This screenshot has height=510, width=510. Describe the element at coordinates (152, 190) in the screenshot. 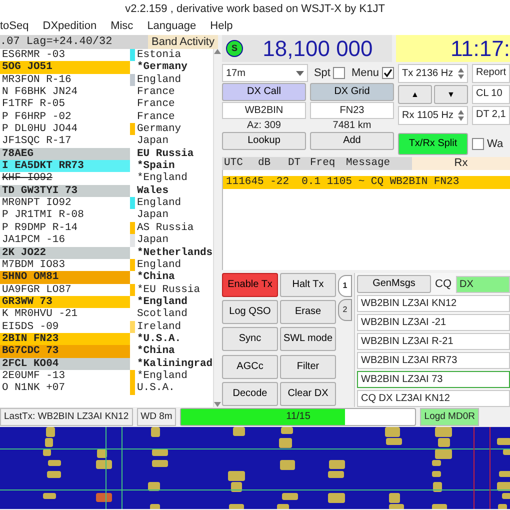

I see `country-text: Wales` at that location.